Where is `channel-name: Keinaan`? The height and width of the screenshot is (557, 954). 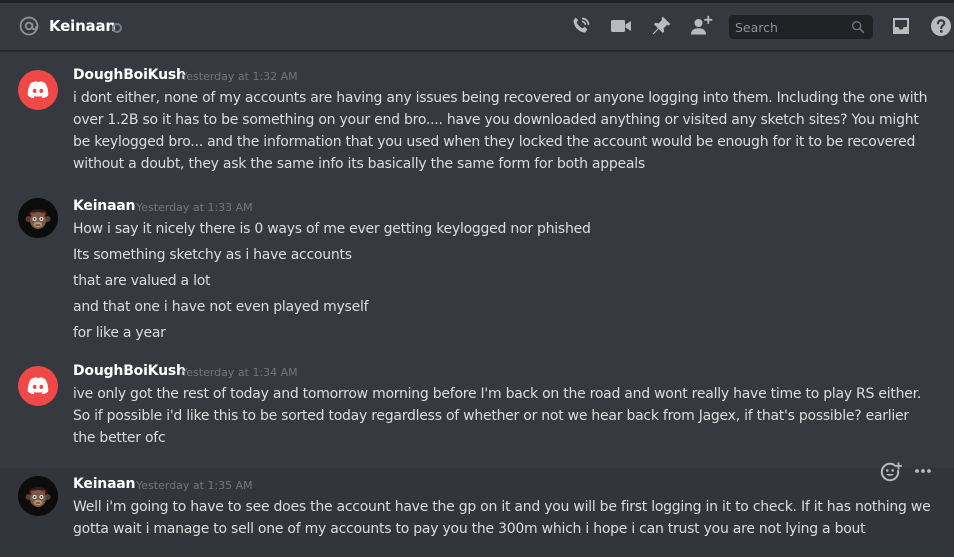
channel-name: Keinaan is located at coordinates (82, 26).